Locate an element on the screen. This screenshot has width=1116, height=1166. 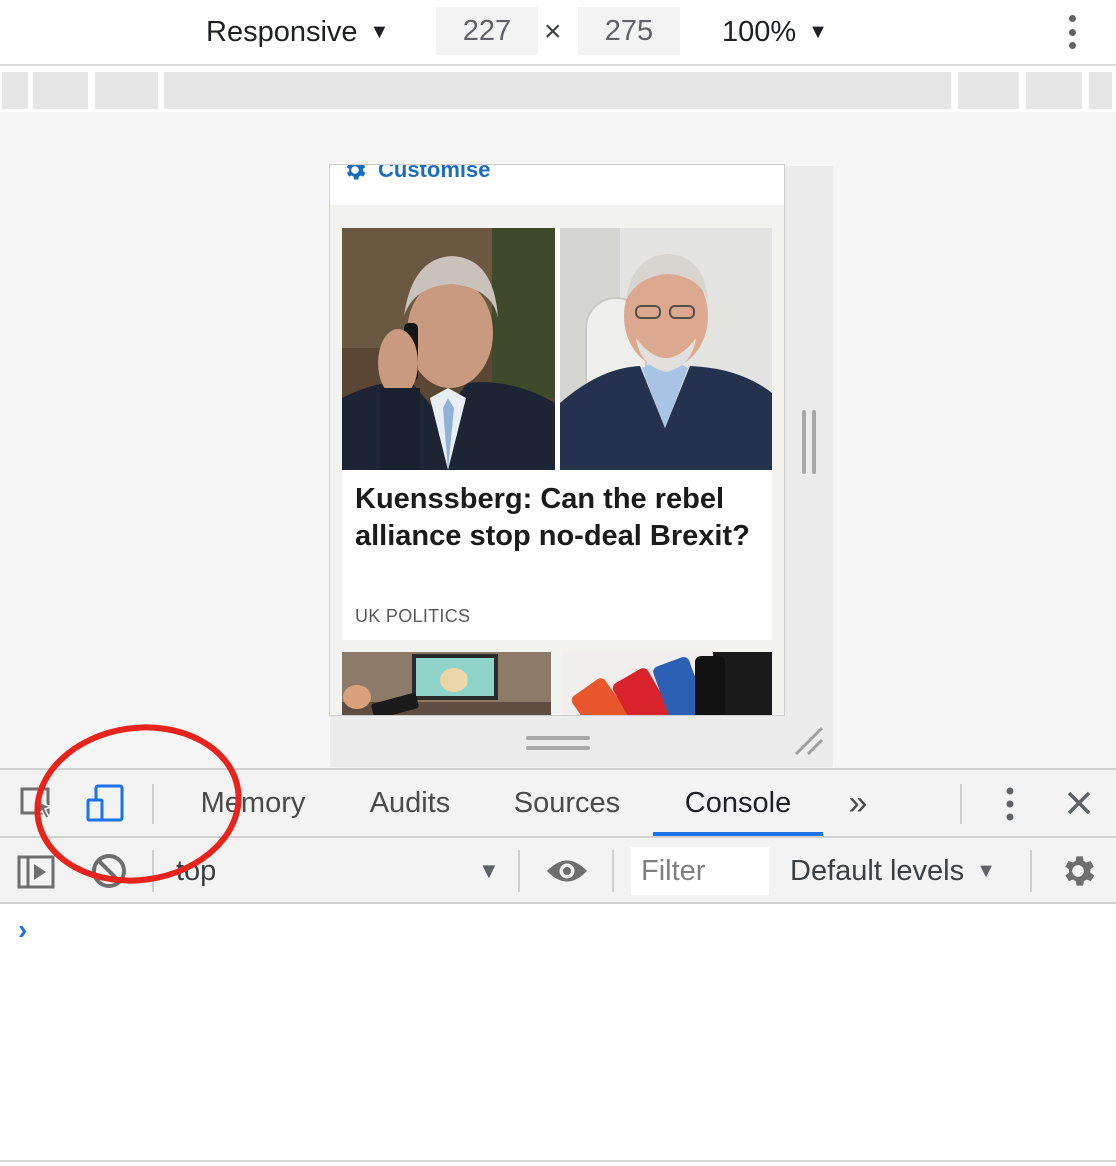
device-toolbar: Responsive ▼ 227 × 275 100% ▼ is located at coordinates (558, 33).